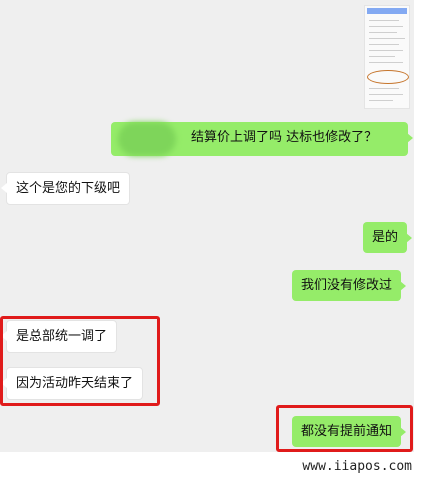 The height and width of the screenshot is (482, 423). Describe the element at coordinates (147, 139) in the screenshot. I see `redacted-name-blur` at that location.